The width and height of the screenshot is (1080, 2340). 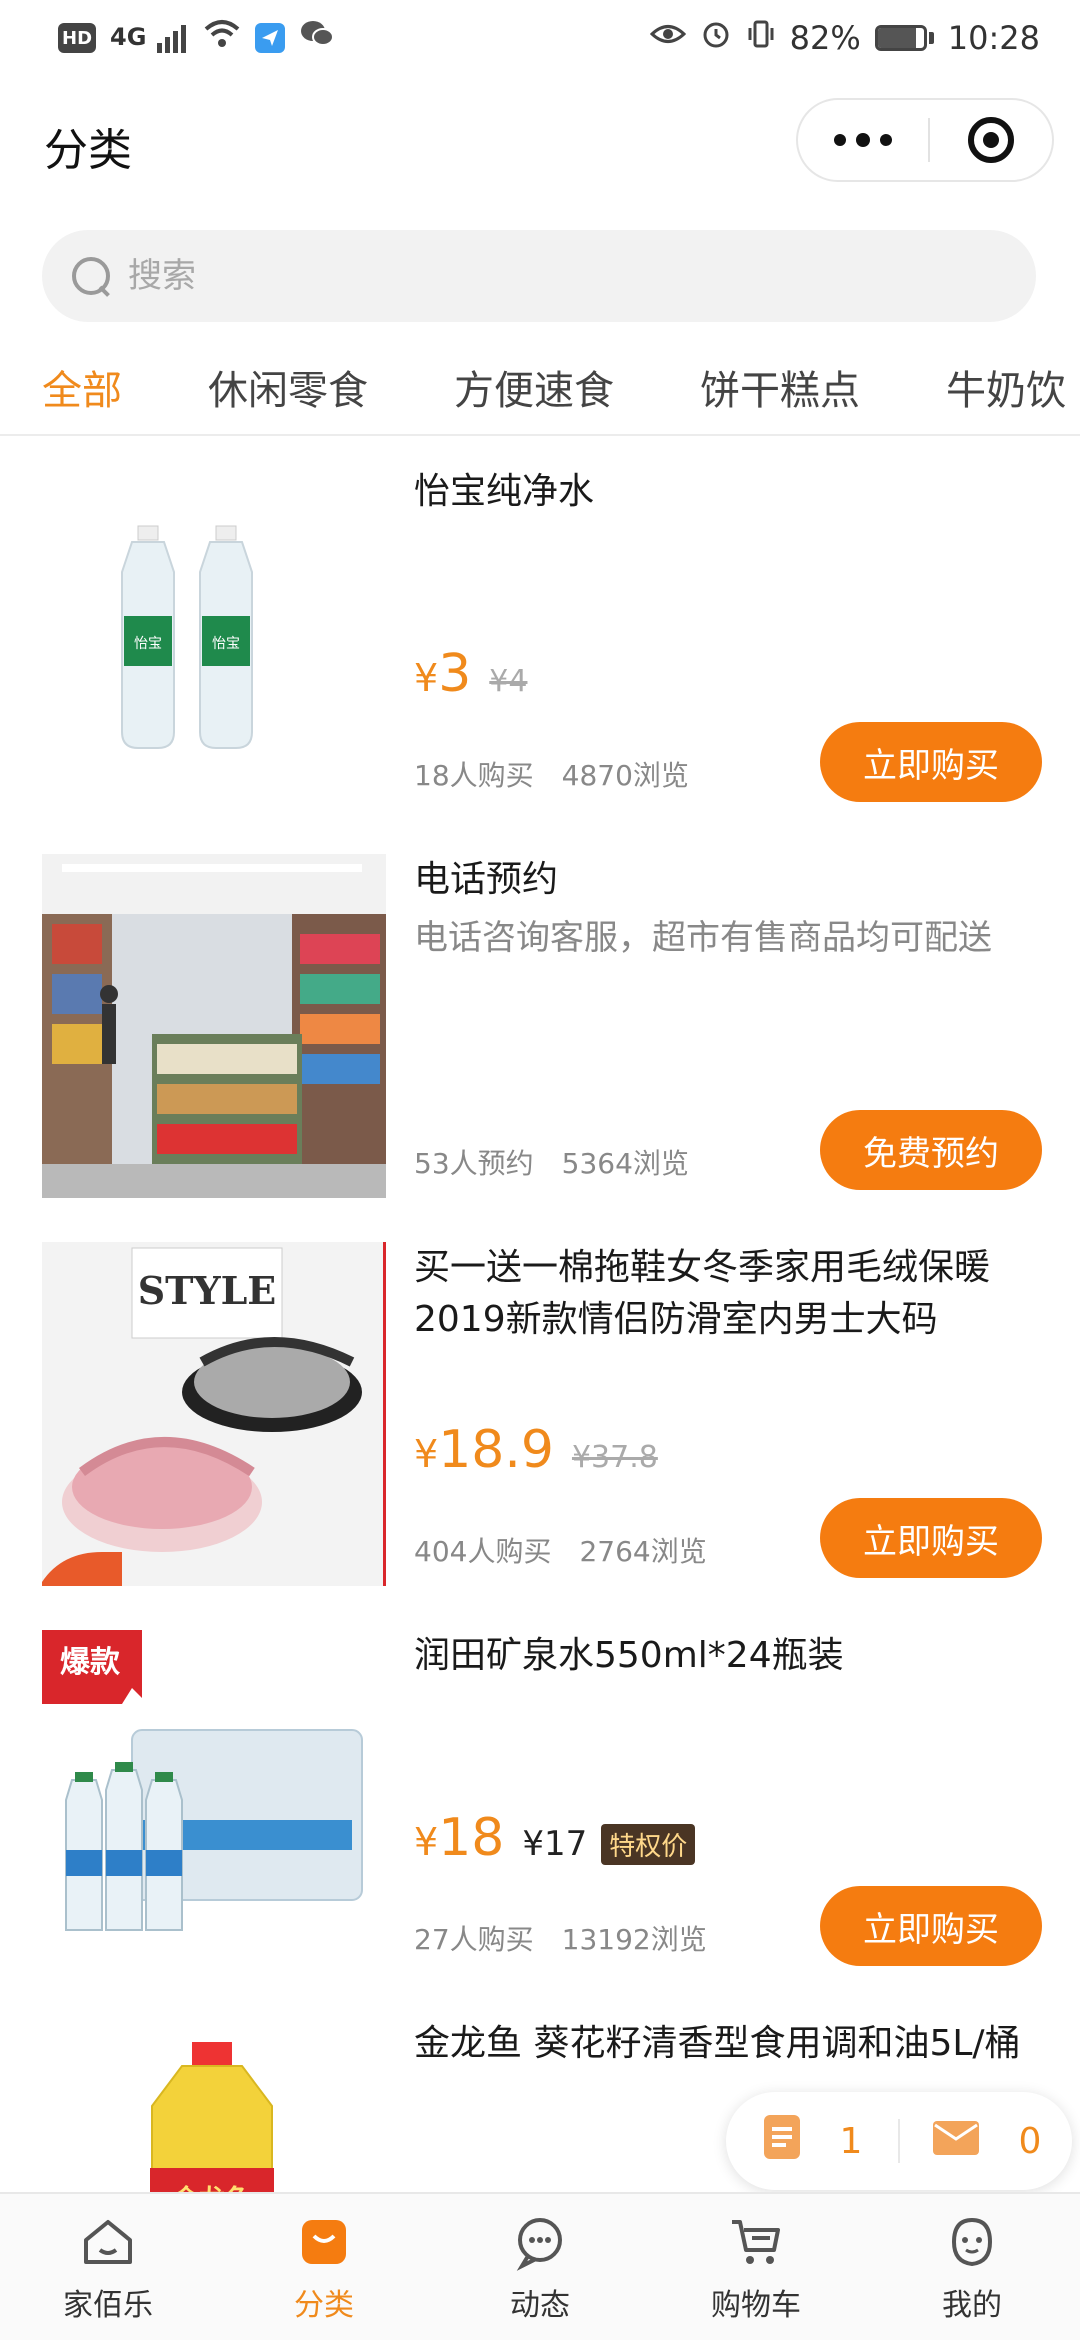 I want to click on product-info: 怡宝纯净水 ¥ 3 ¥4 18人购买 4870浏览 立即购买, so click(x=729, y=638).